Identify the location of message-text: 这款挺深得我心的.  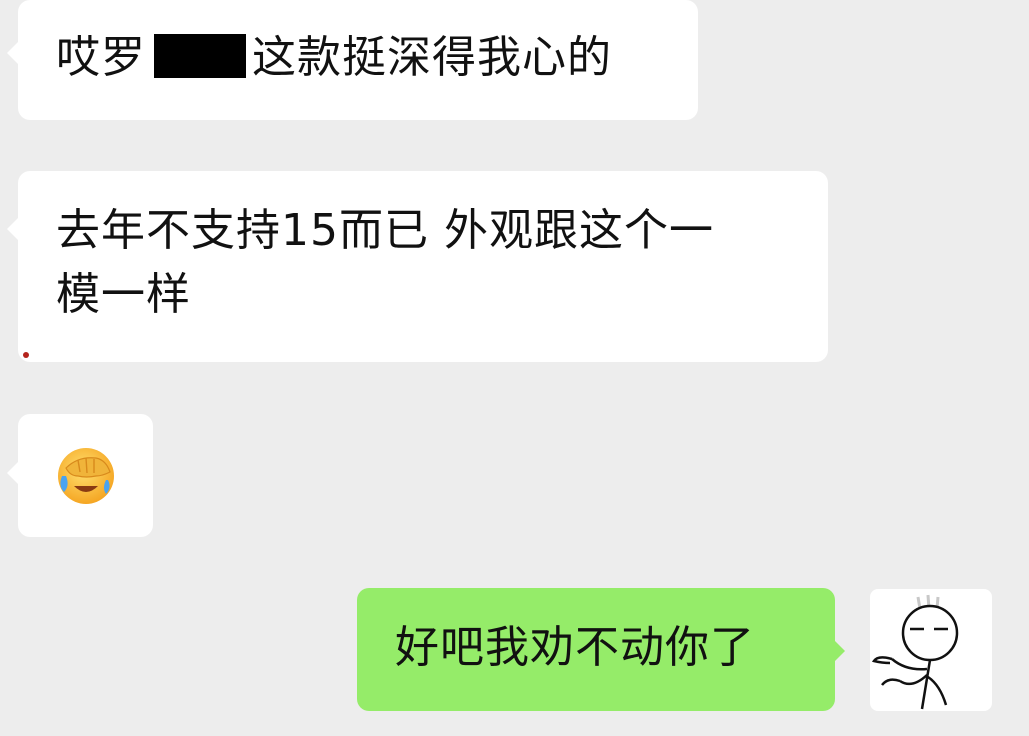
(432, 57).